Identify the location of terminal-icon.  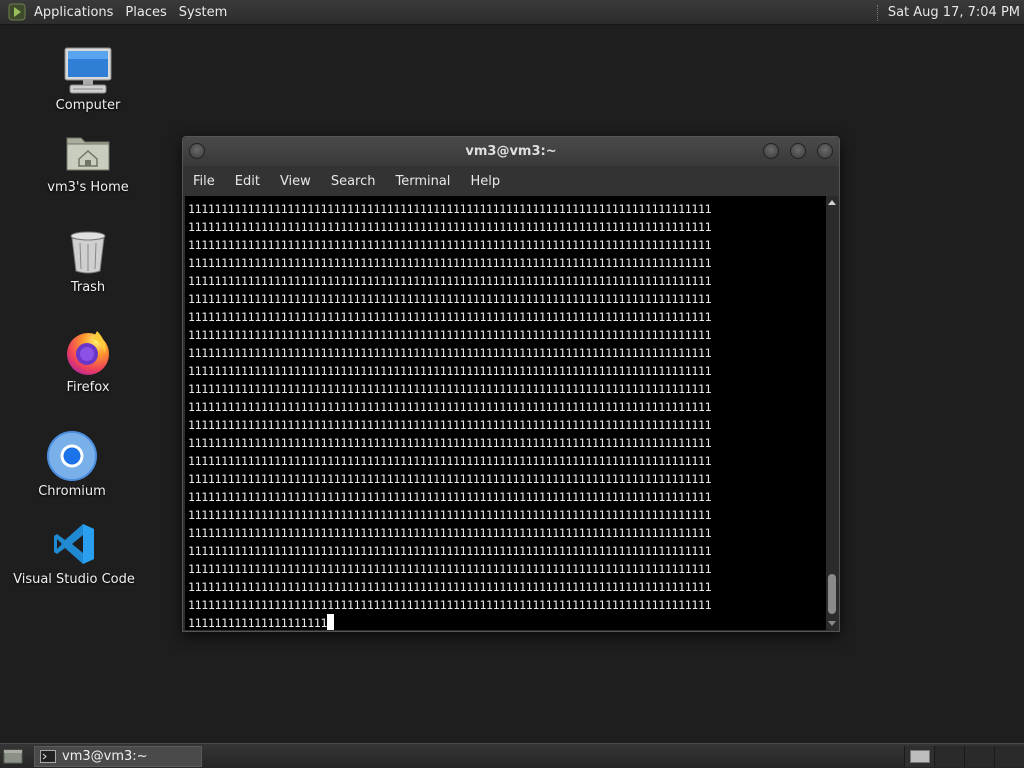
(48, 756).